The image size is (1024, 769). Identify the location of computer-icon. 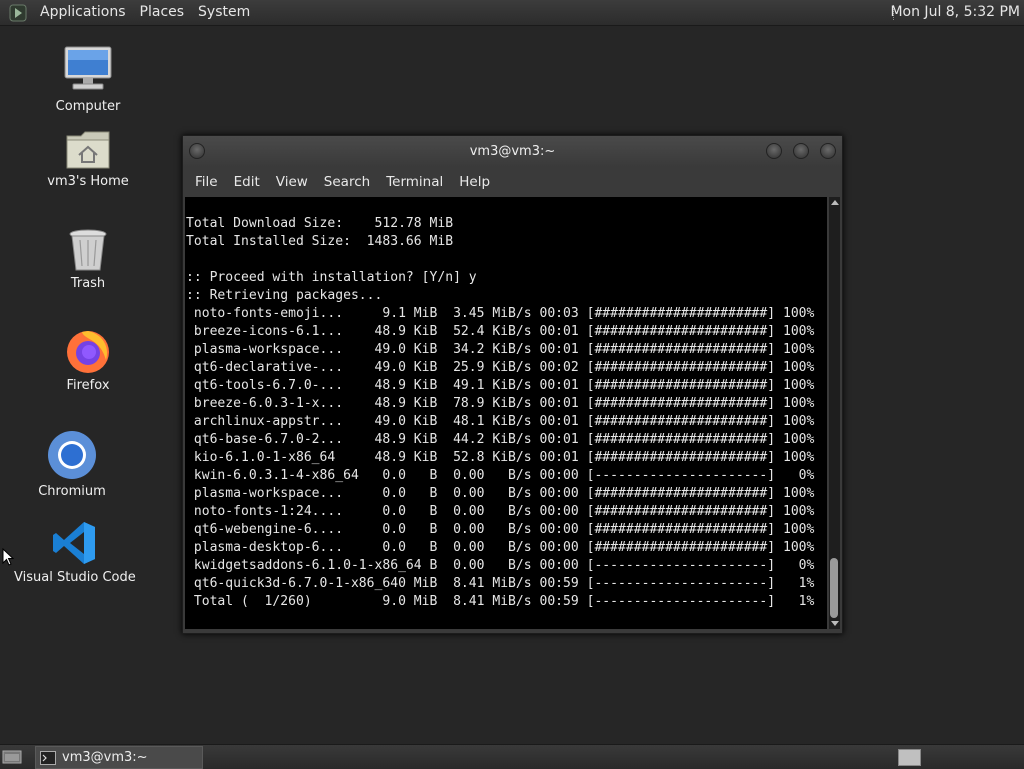
(88, 70).